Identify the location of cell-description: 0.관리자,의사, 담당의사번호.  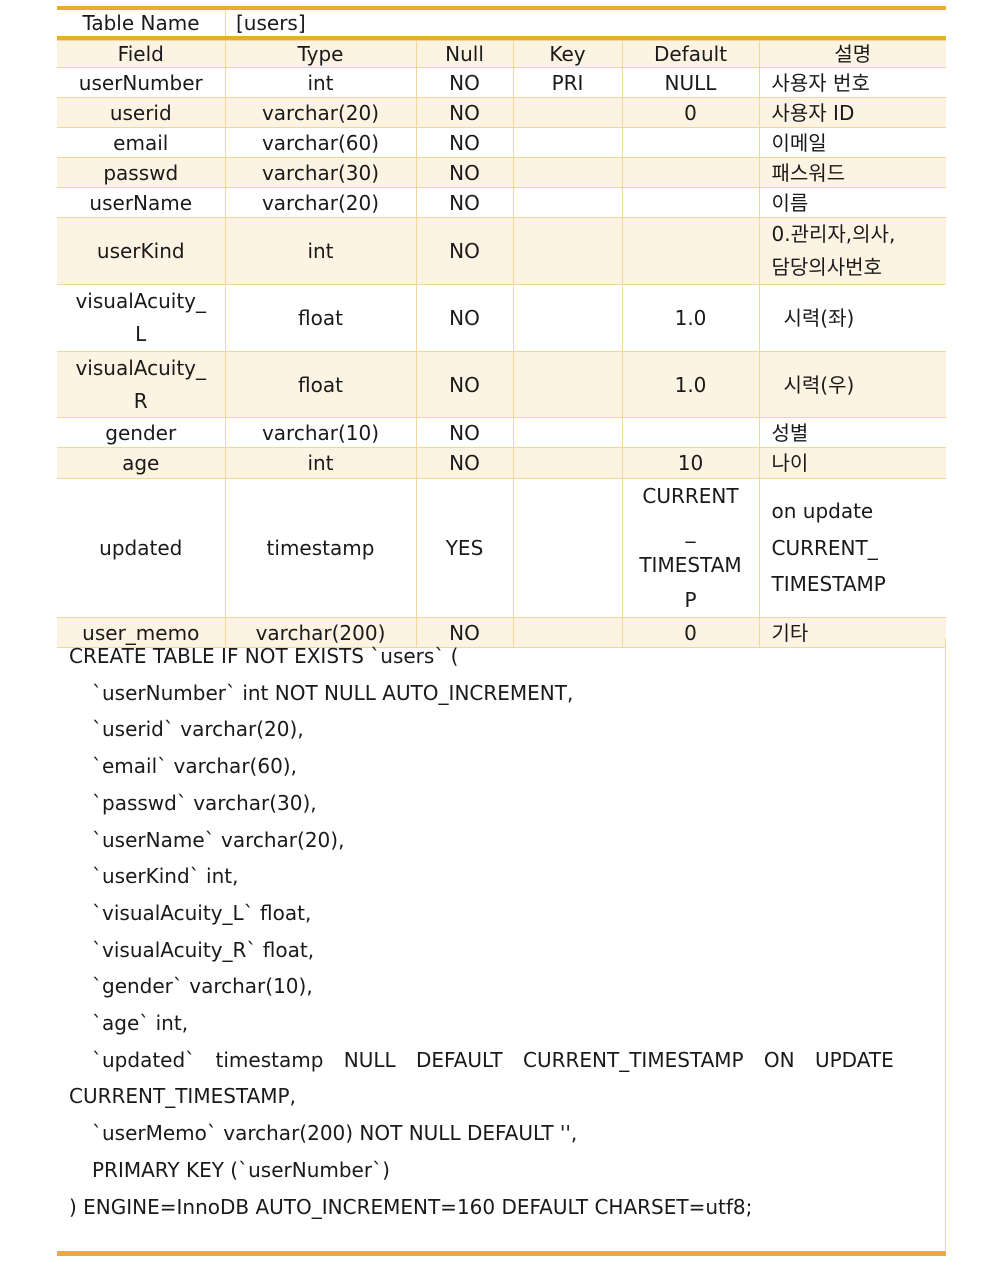
(852, 251).